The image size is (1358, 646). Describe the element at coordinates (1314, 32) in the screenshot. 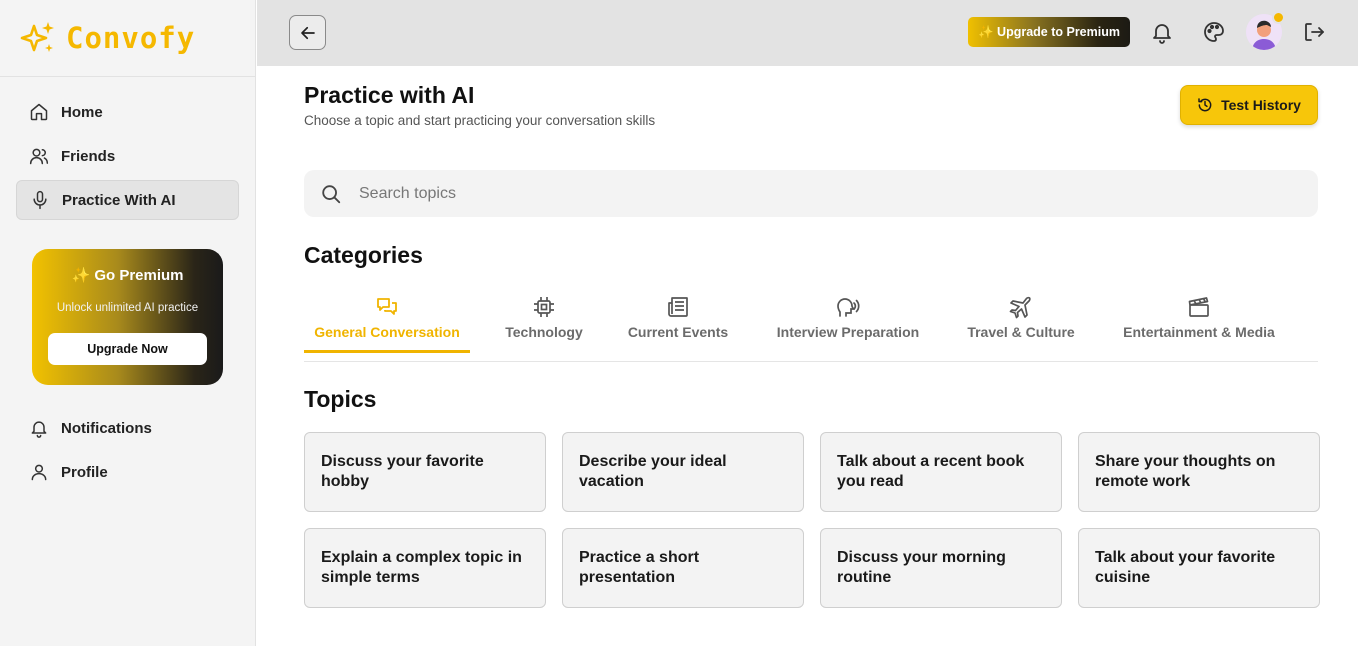

I see `logout-icon` at that location.